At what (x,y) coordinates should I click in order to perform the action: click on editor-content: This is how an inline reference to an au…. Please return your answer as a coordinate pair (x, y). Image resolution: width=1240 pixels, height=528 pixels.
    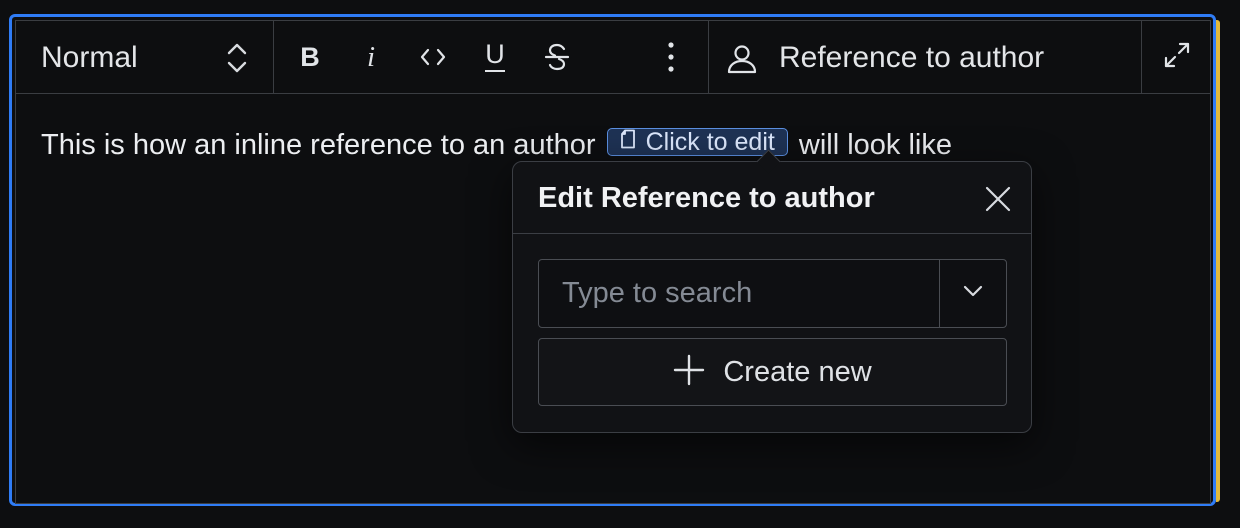
    Looking at the image, I should click on (496, 145).